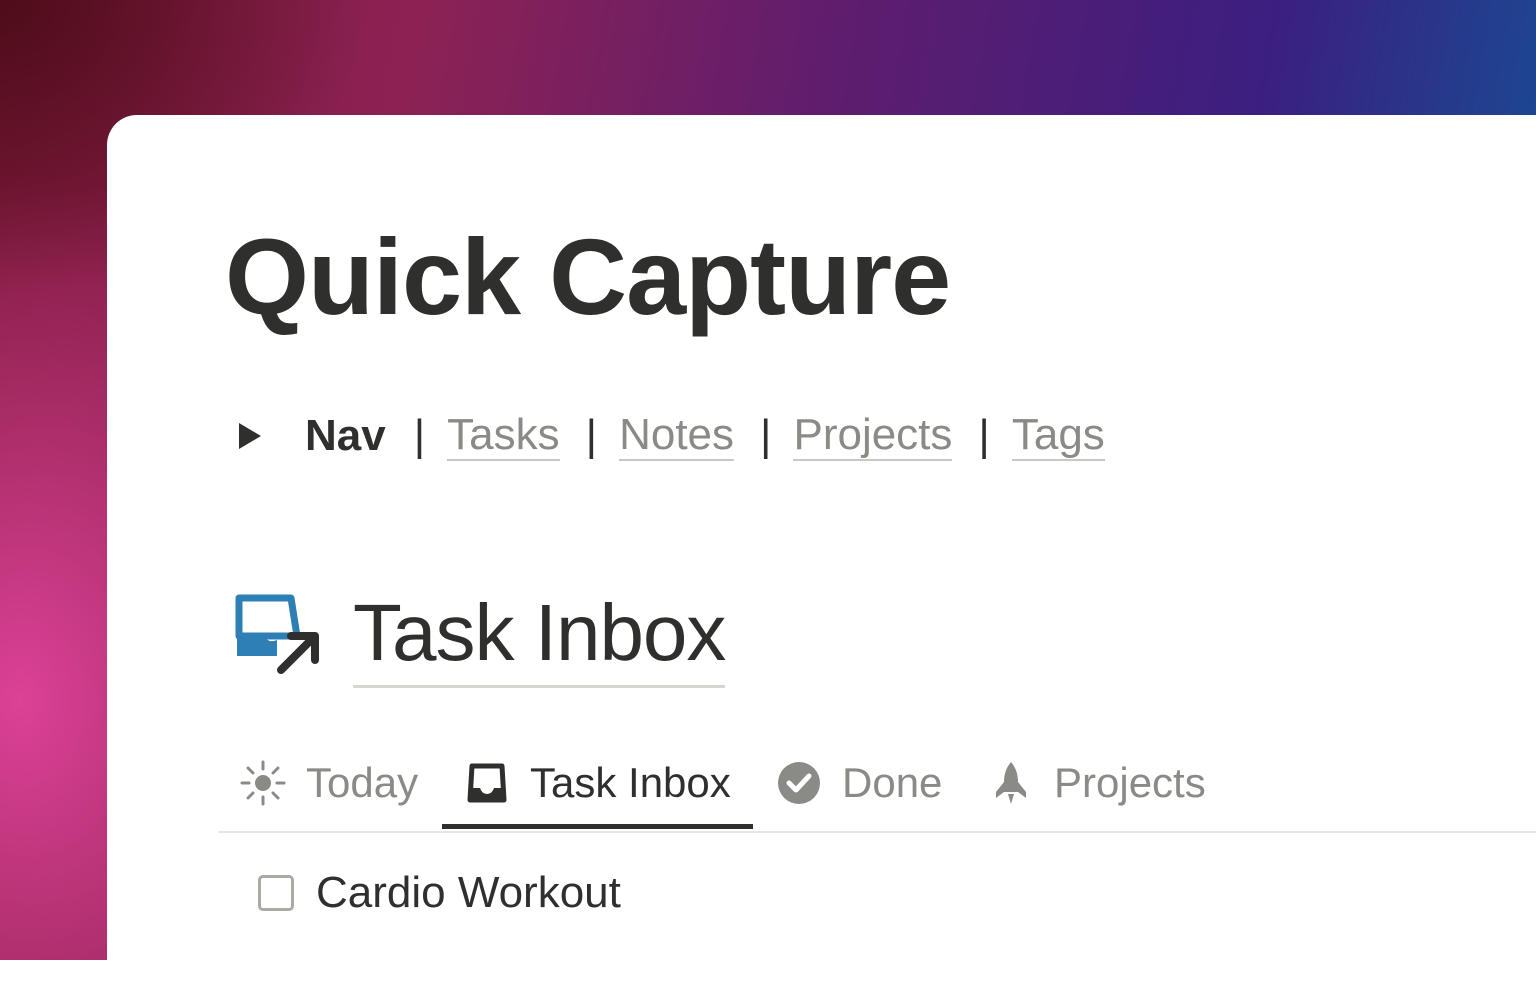 This screenshot has height=995, width=1536. I want to click on list-item: Cardio Workout, so click(439, 893).